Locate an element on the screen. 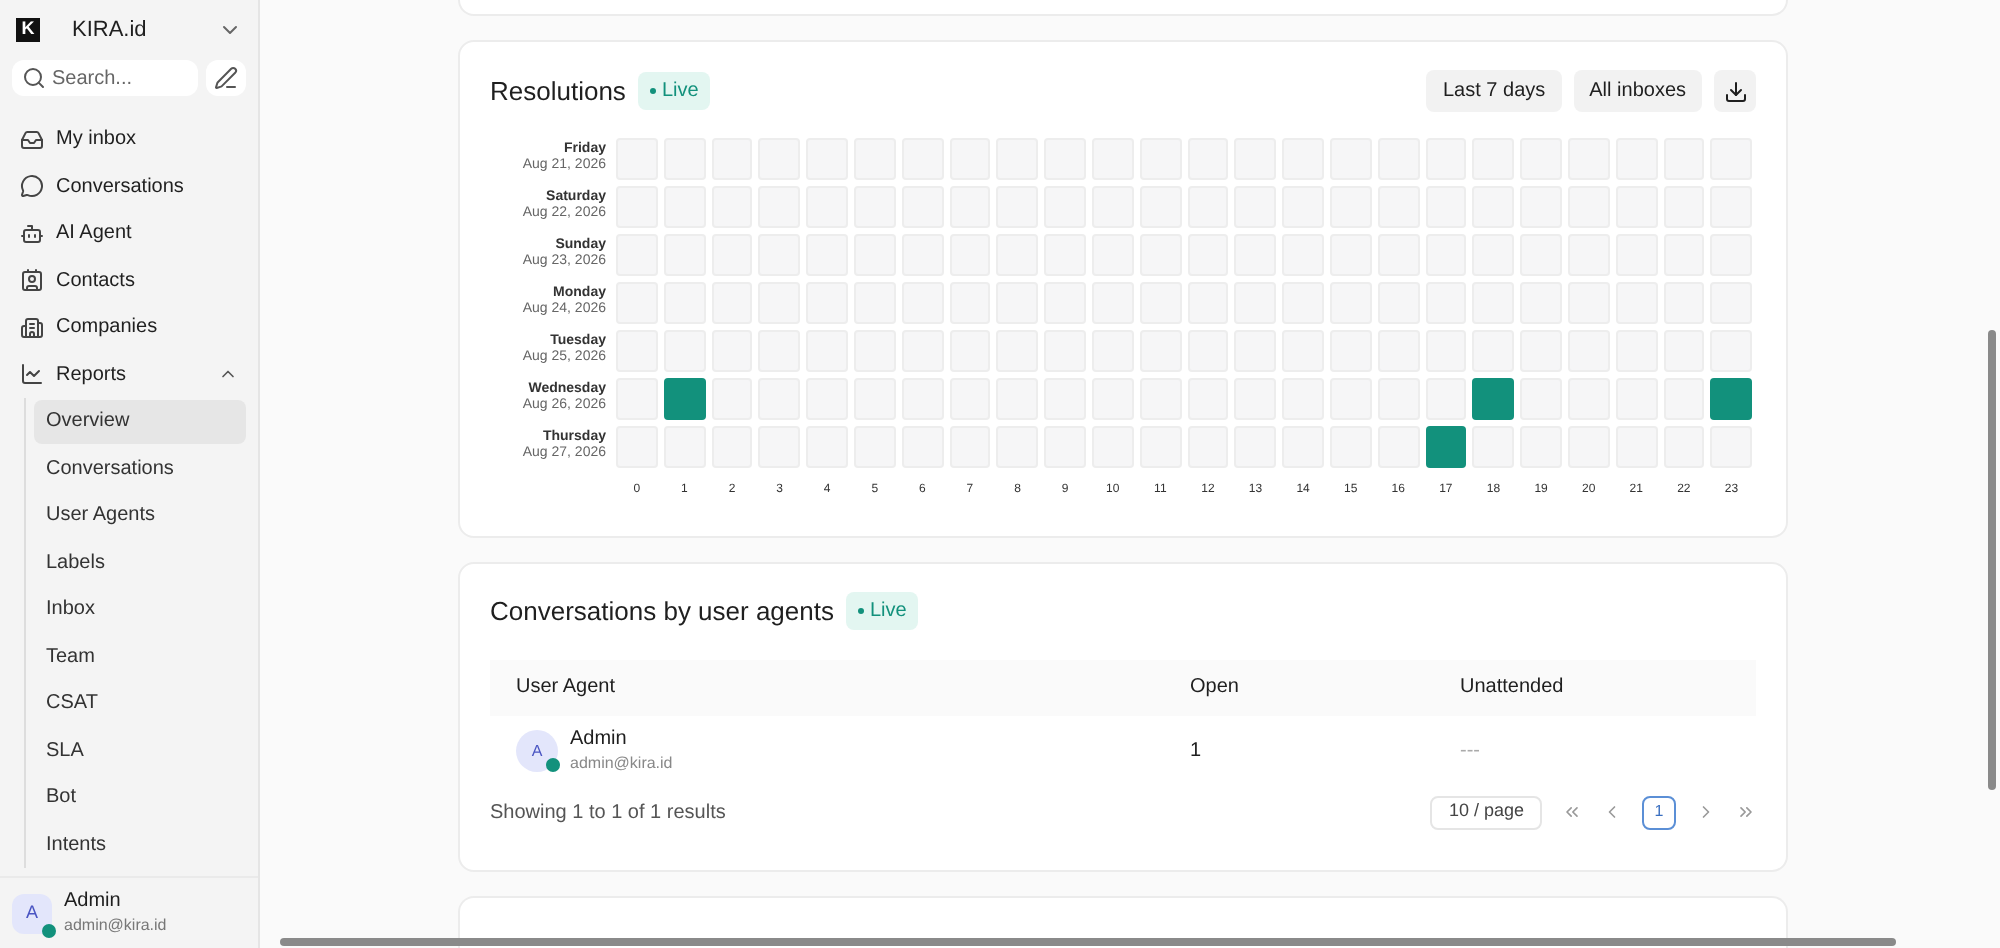  user-name: Admin is located at coordinates (93, 903).